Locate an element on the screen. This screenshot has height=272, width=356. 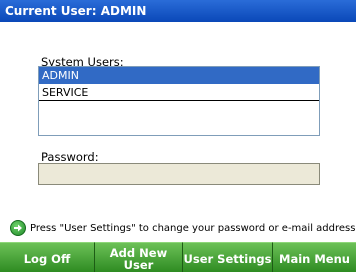
user-settings-button-label: User Settings is located at coordinates (227, 258).